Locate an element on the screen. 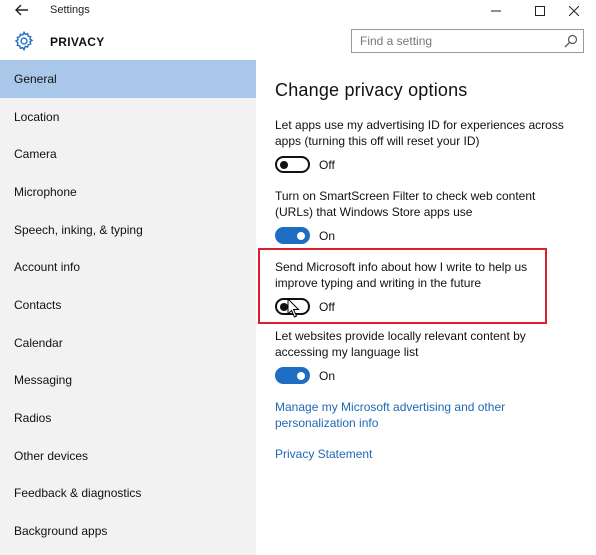  minimize-icon is located at coordinates (496, 11).